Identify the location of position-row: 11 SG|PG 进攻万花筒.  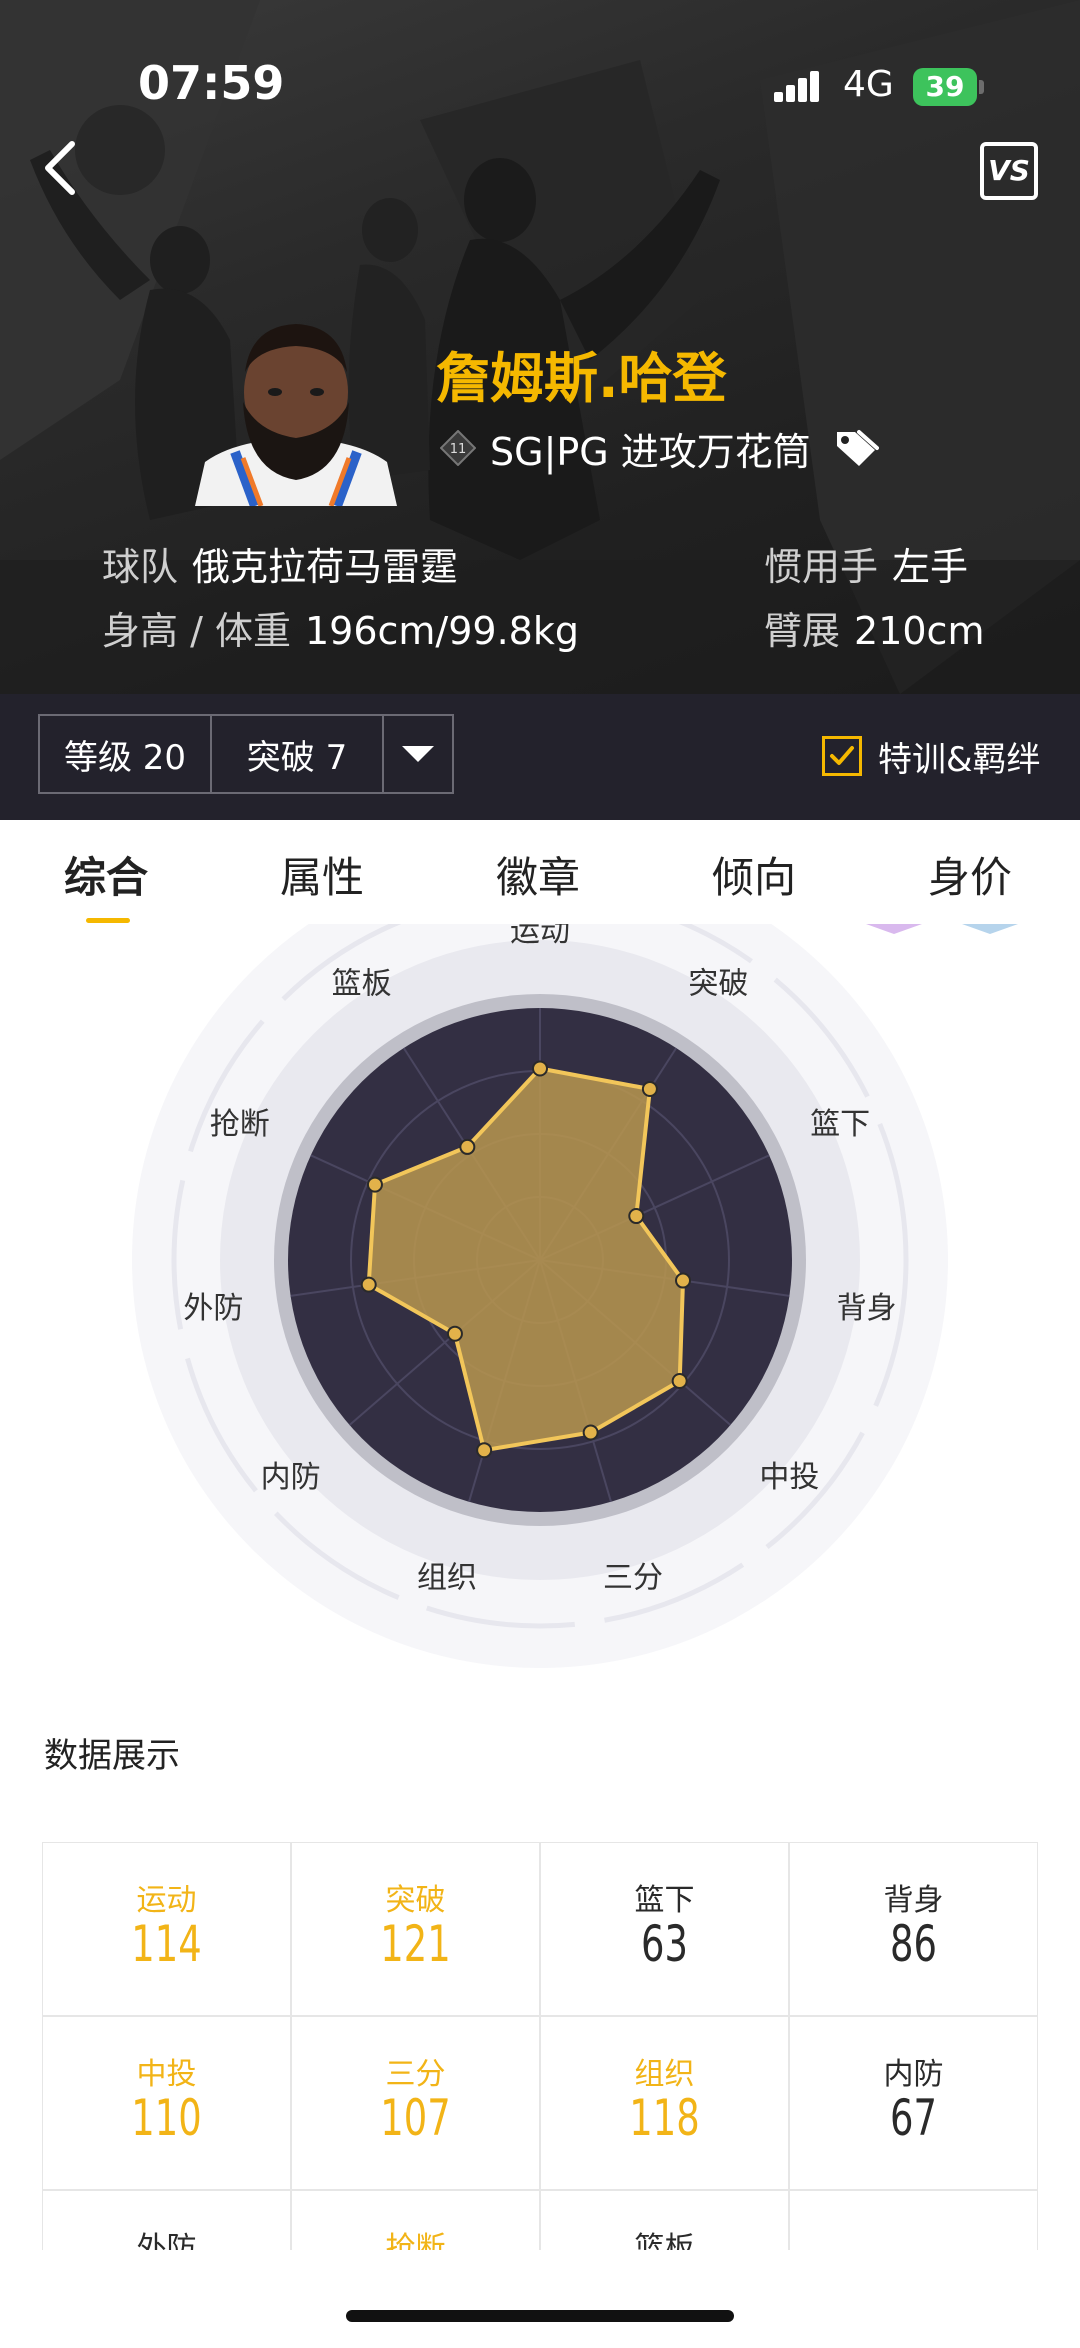
(659, 449).